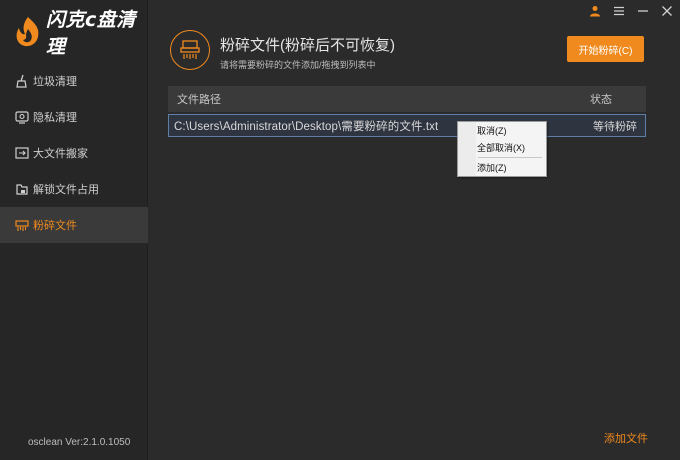 This screenshot has width=680, height=460. What do you see at coordinates (601, 100) in the screenshot?
I see `column-header-status: 状态` at bounding box center [601, 100].